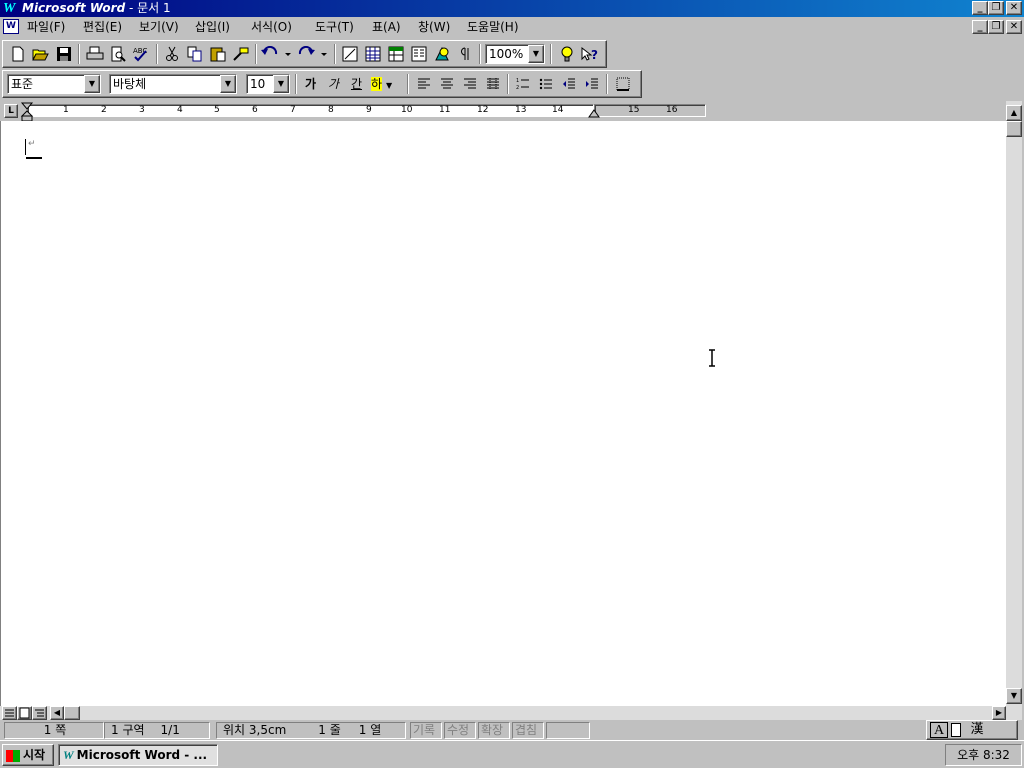 The width and height of the screenshot is (1024, 768). Describe the element at coordinates (512, 8) in the screenshot. I see `title-bar: W Microsoft Word - 문서 1 _ ❐ ✕` at that location.